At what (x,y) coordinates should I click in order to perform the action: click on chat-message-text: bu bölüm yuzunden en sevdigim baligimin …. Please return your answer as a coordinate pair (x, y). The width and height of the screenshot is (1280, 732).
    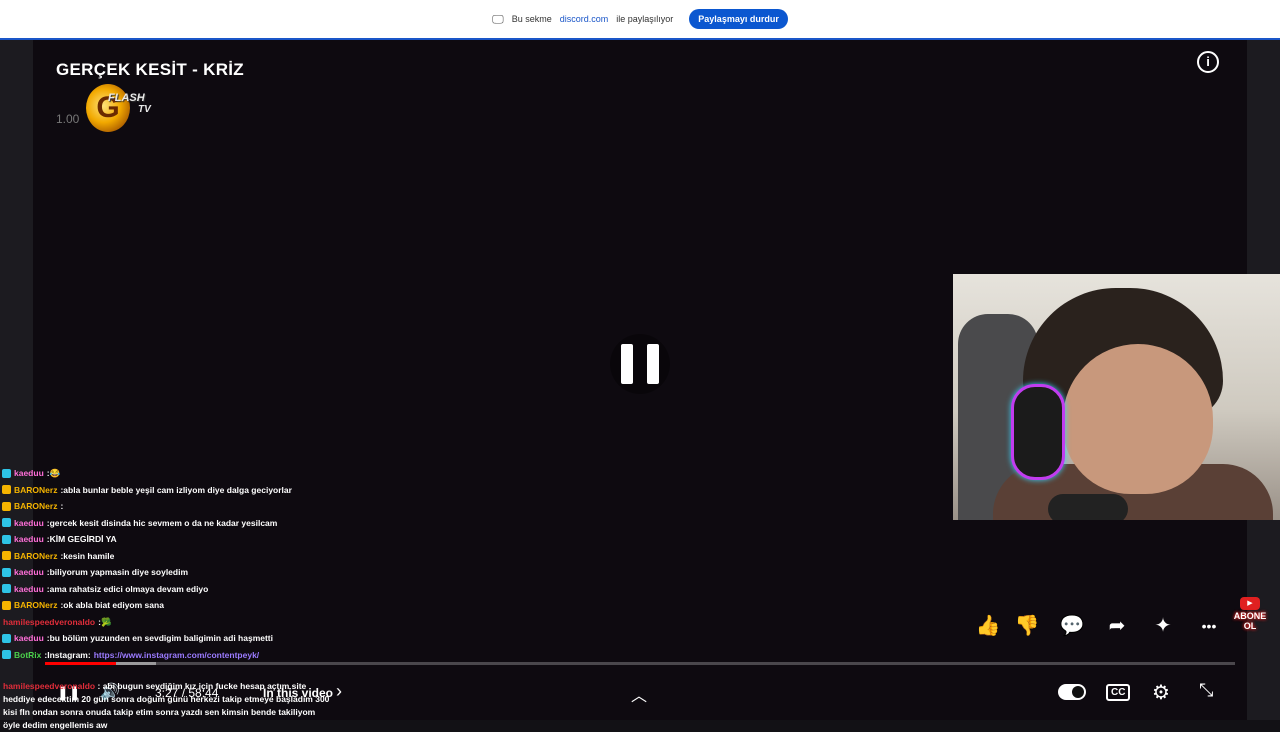
    Looking at the image, I should click on (161, 638).